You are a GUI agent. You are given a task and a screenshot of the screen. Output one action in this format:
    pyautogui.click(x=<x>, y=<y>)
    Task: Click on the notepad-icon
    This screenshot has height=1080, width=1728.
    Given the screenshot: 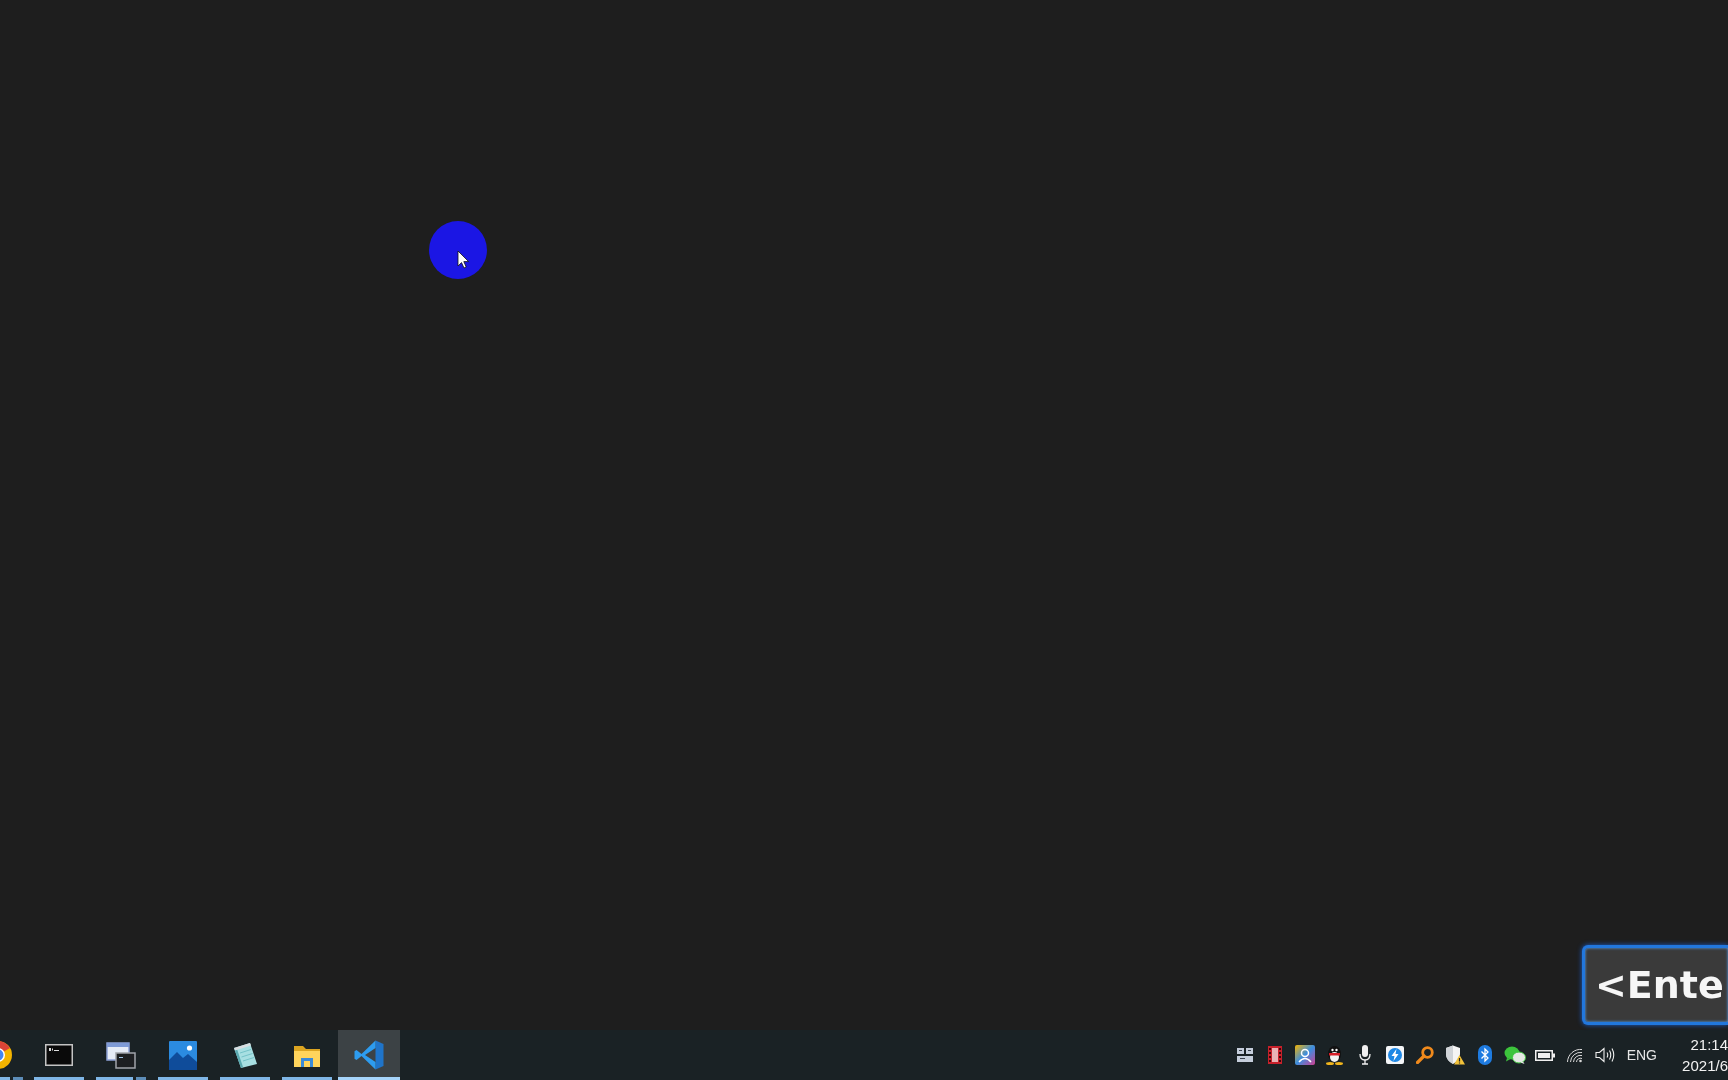 What is the action you would take?
    pyautogui.click(x=245, y=1055)
    